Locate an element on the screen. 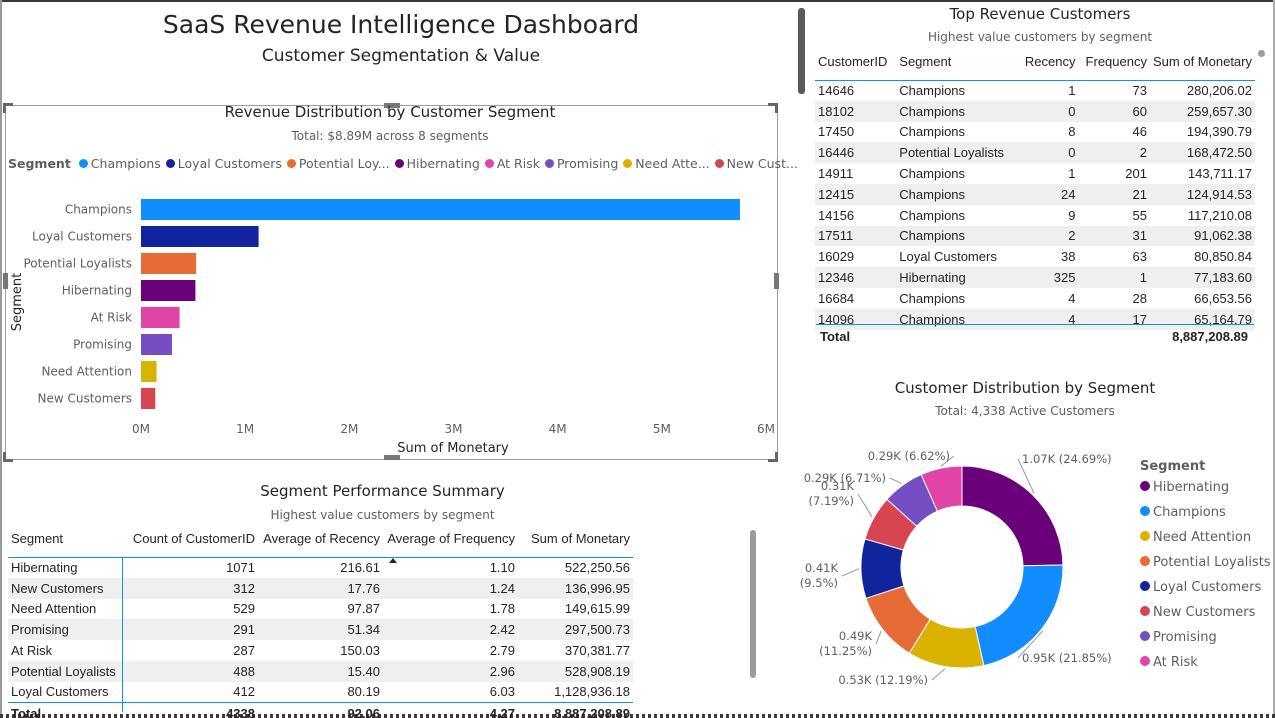 The width and height of the screenshot is (1275, 718). bar-potential-loyalists is located at coordinates (169, 263).